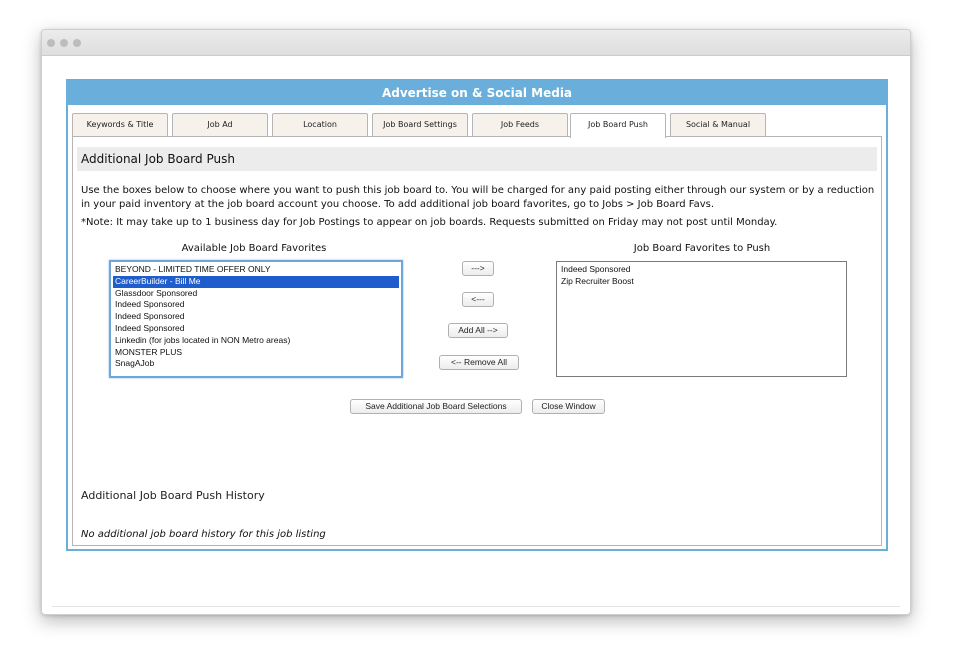 The image size is (960, 668). I want to click on window-titlebar, so click(476, 43).